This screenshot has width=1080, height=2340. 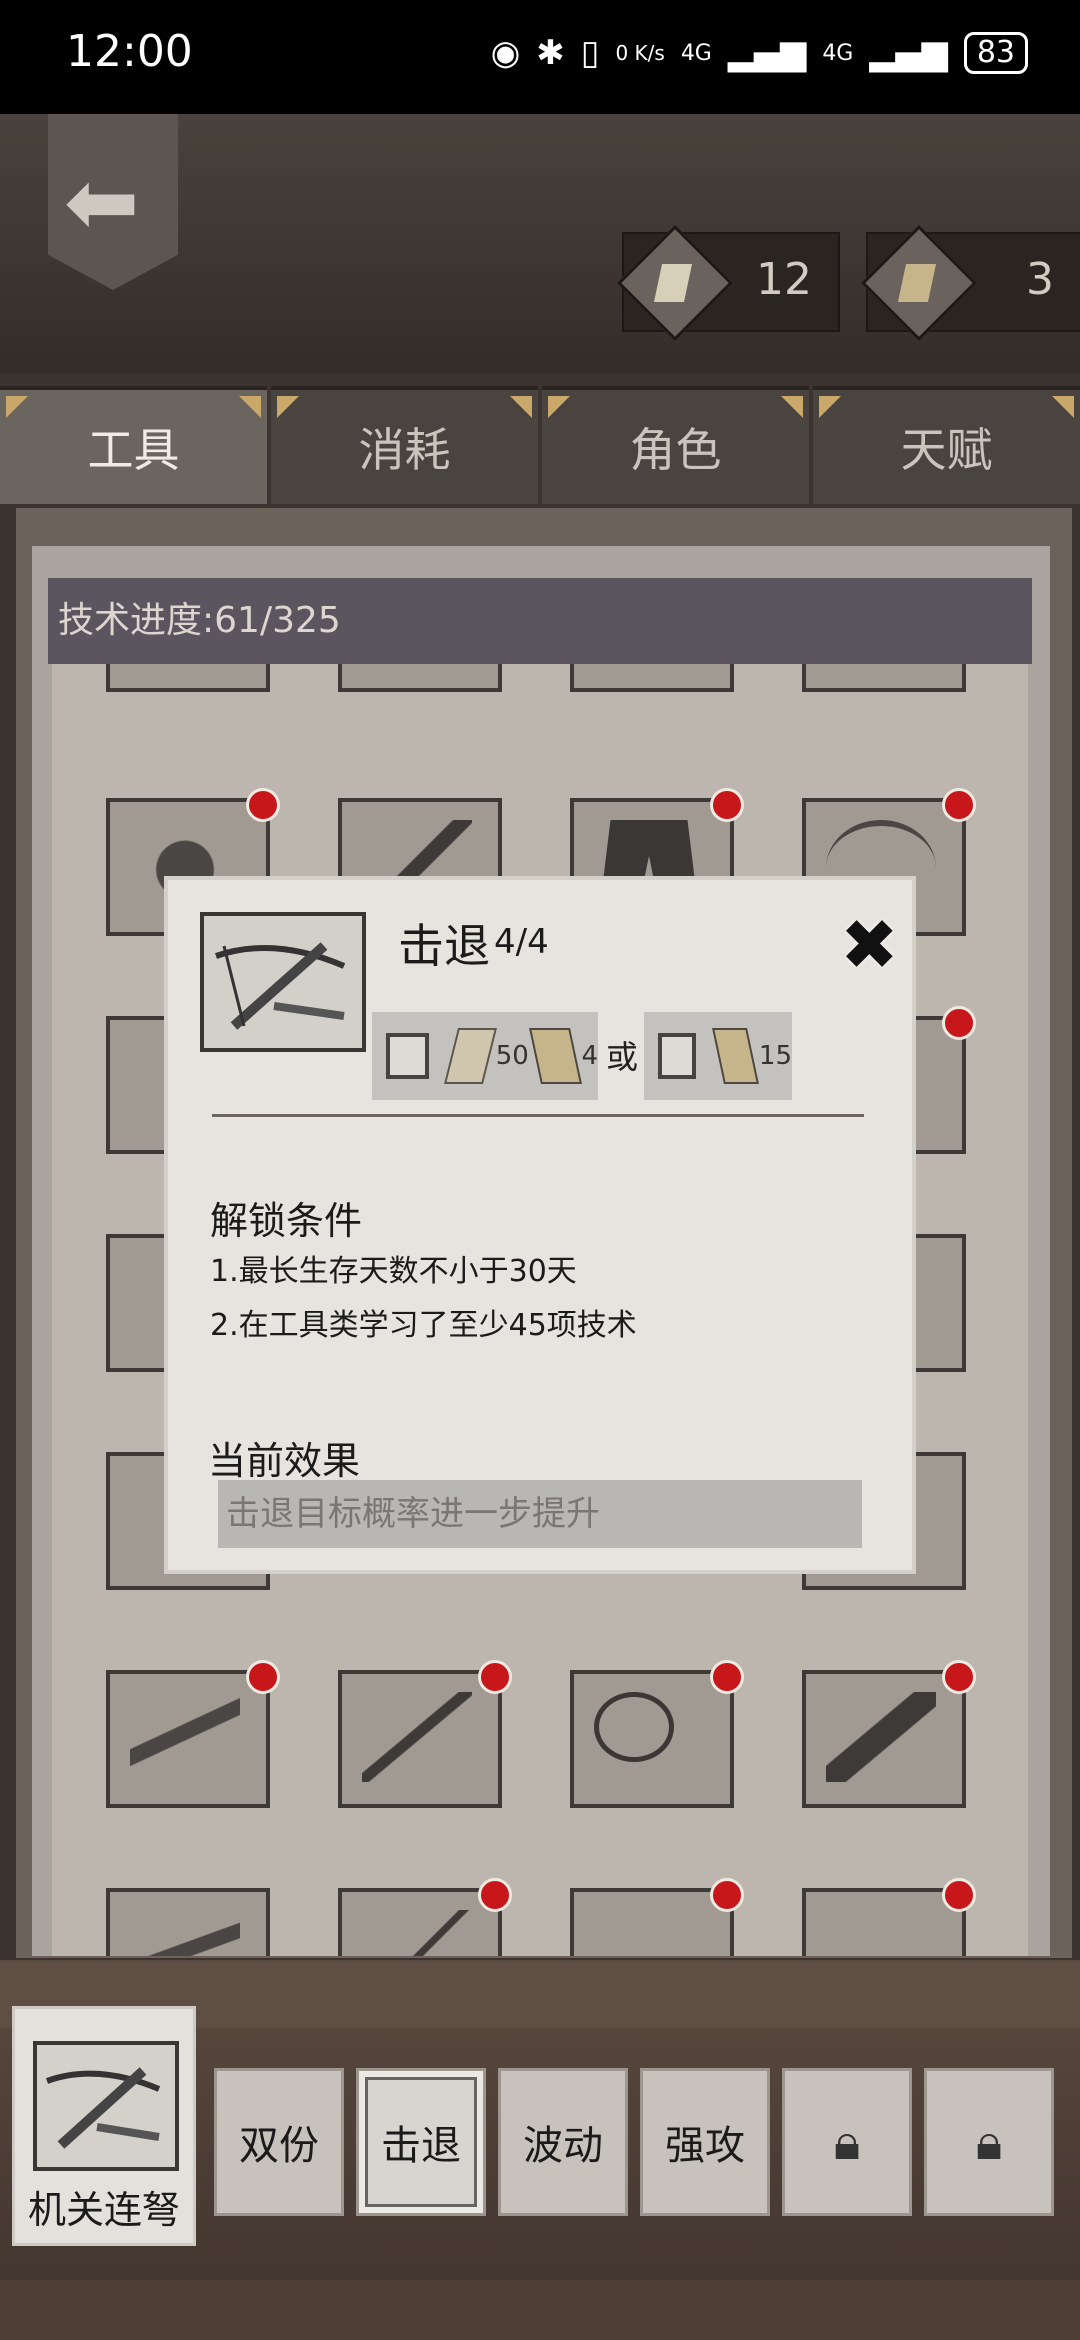 I want to click on scroll-icon, so click(x=470, y=1056).